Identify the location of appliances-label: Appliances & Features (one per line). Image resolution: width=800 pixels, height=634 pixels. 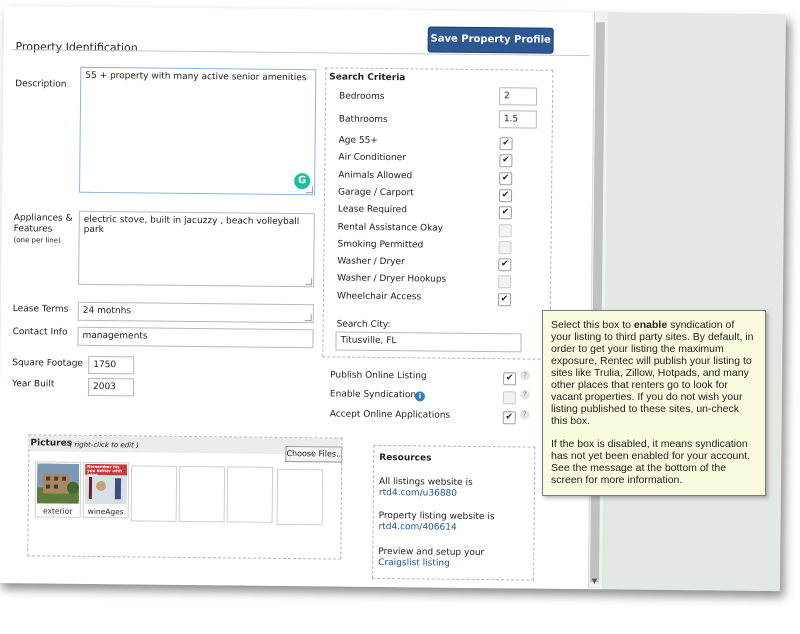
(43, 230).